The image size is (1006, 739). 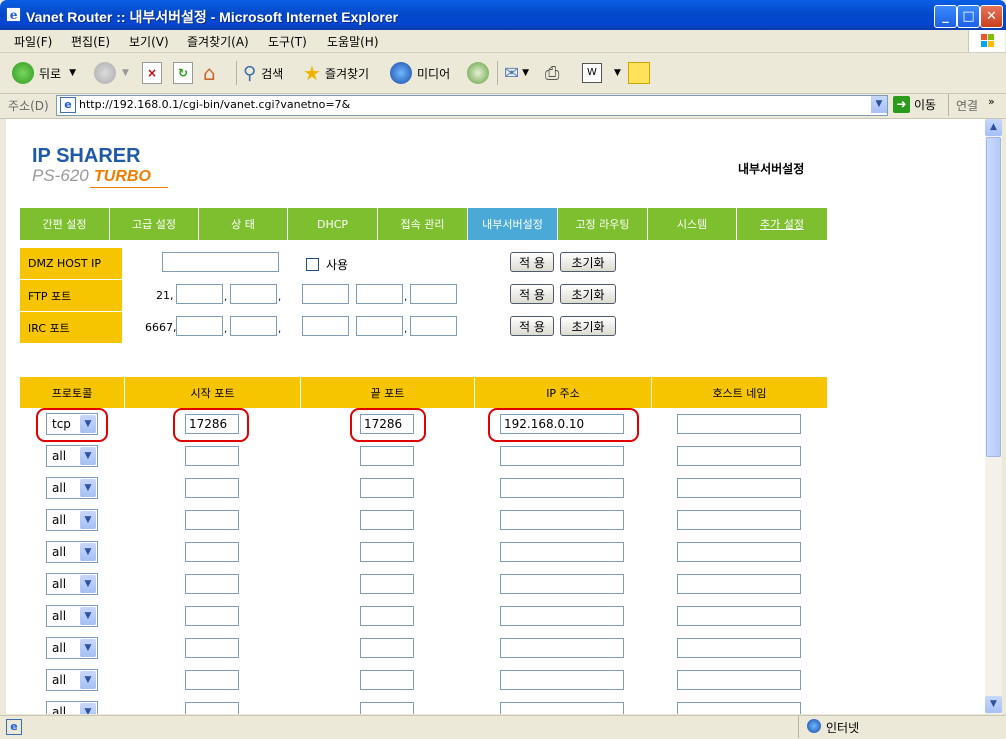 I want to click on tab-5: 내부서버설정, so click(x=513, y=224).